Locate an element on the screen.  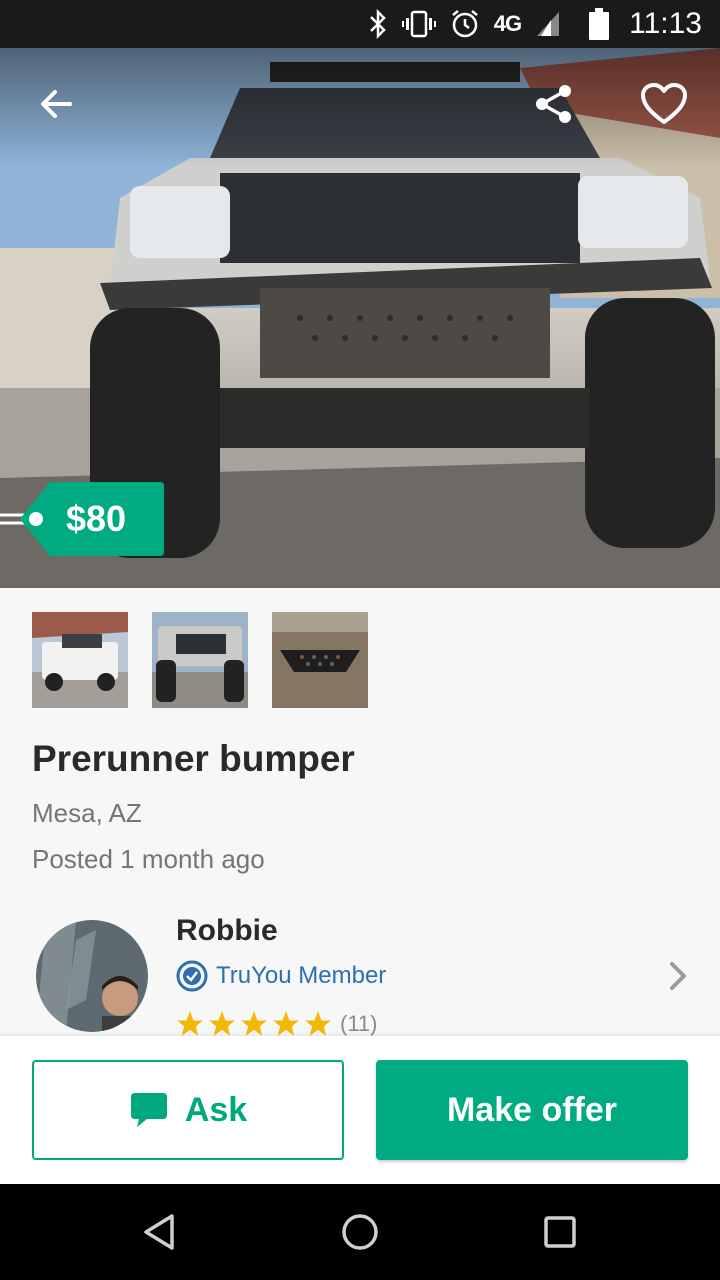
truyou-badge: TruYou Member is located at coordinates (281, 976).